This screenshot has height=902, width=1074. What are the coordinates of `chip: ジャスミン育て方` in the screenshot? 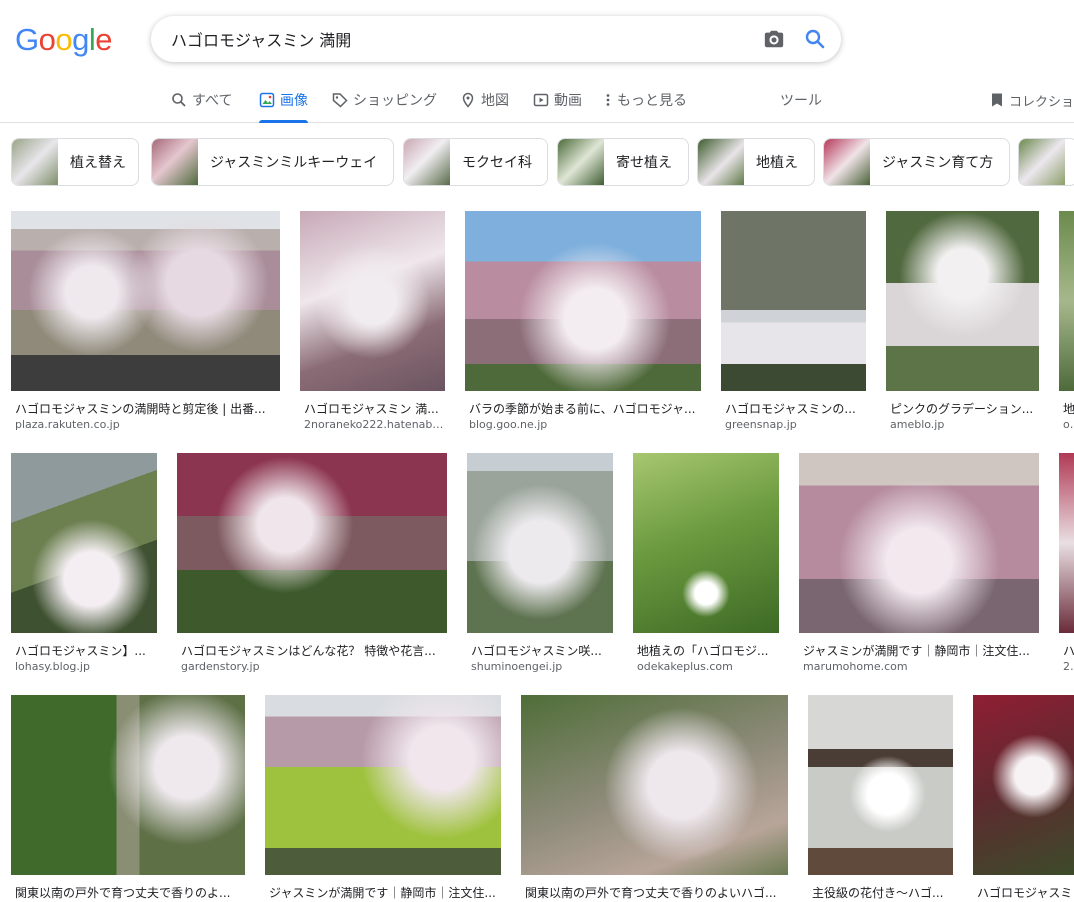 It's located at (916, 162).